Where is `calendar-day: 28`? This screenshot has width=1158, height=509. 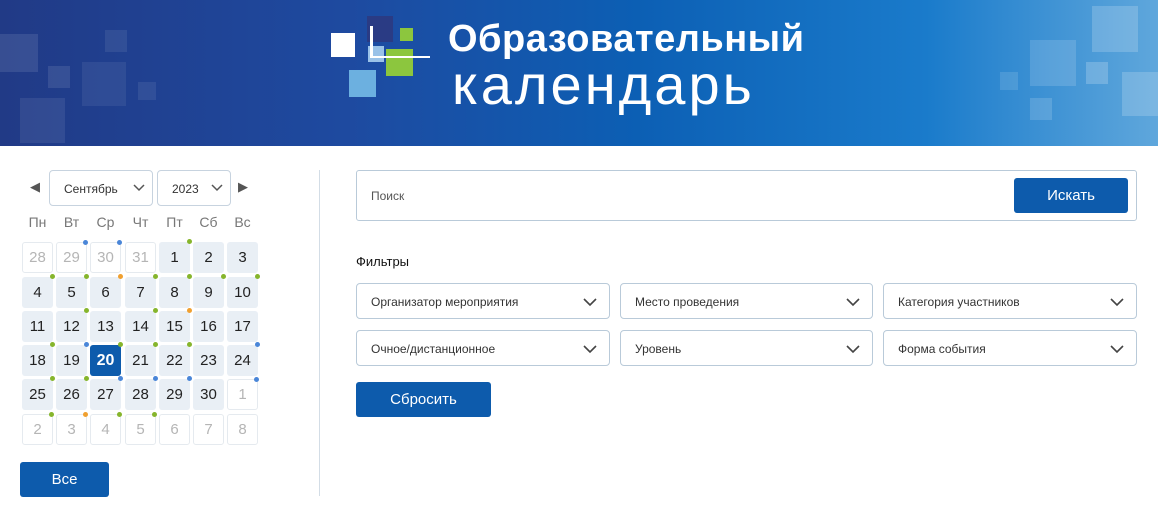
calendar-day: 28 is located at coordinates (141, 393).